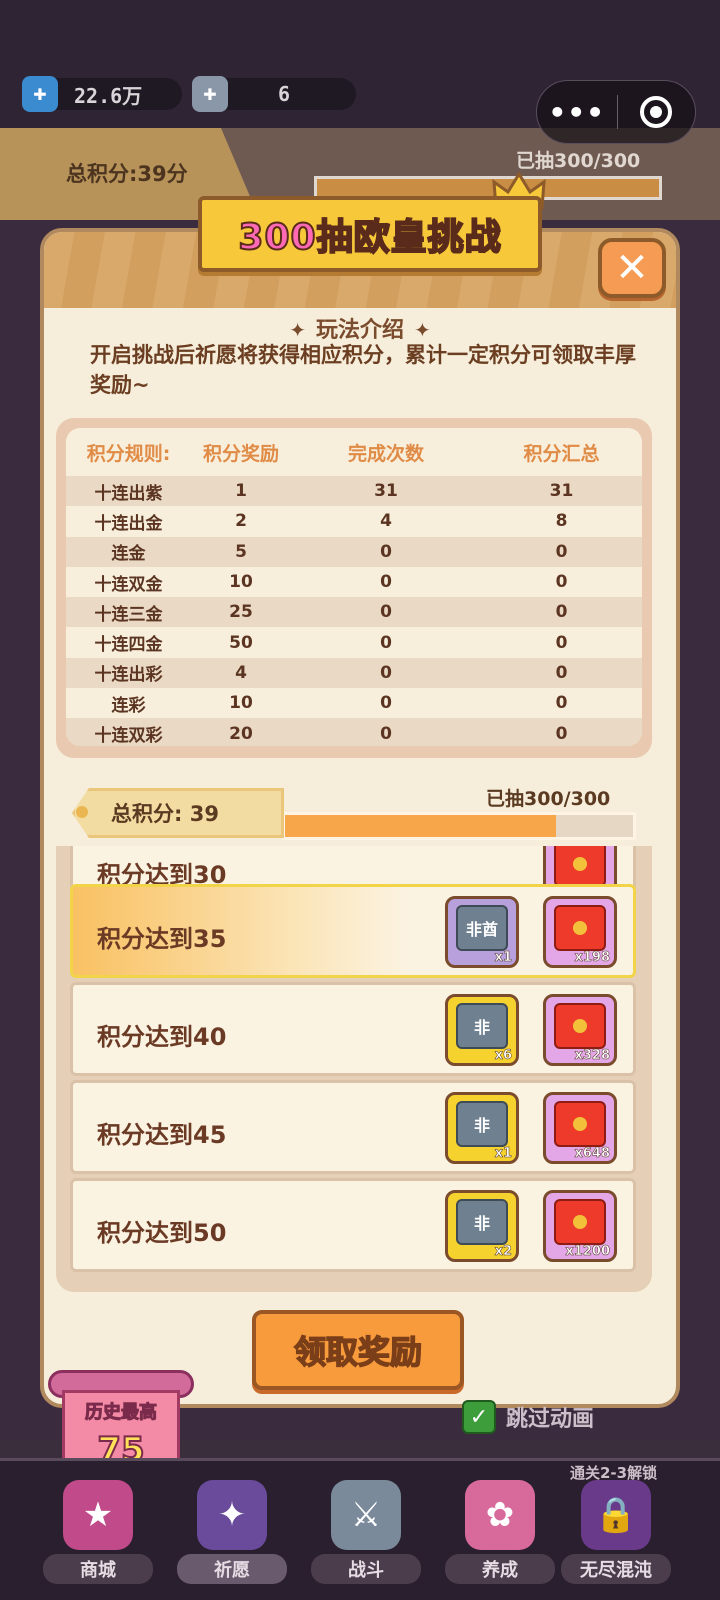  I want to click on red-envelope-reward: x198, so click(580, 932).